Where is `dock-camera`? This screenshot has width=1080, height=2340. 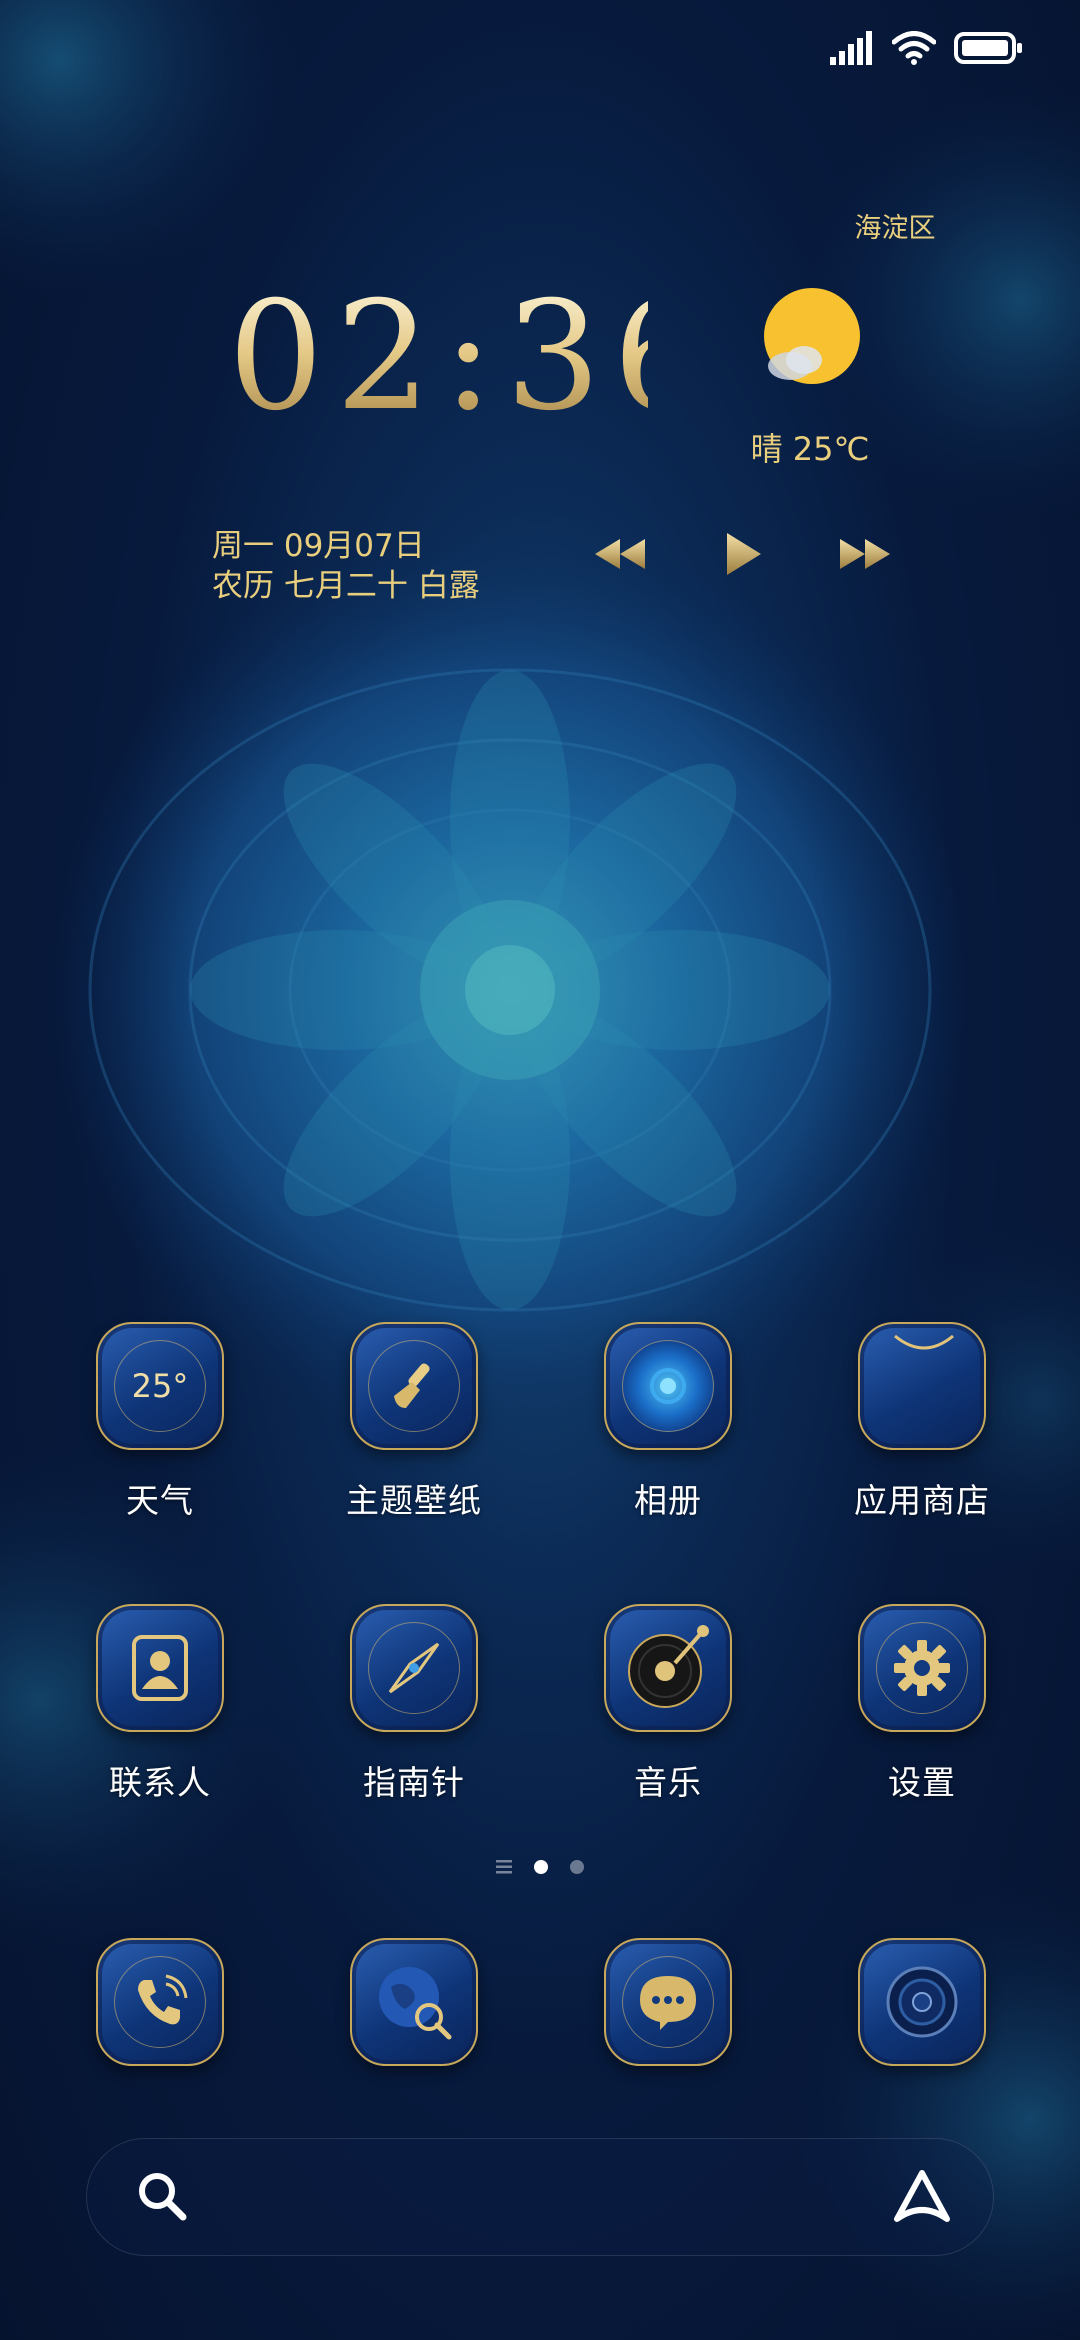 dock-camera is located at coordinates (922, 2002).